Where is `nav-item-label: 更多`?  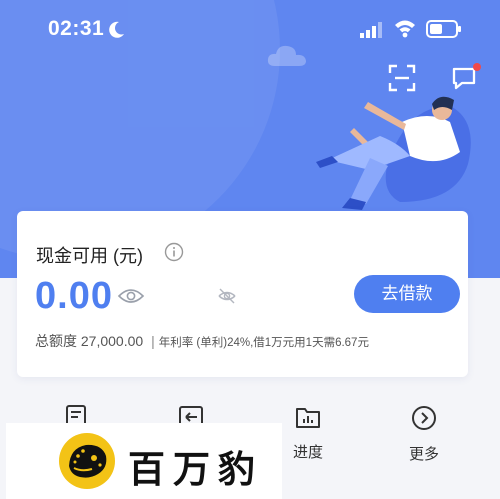
nav-item-label: 更多 is located at coordinates (423, 454).